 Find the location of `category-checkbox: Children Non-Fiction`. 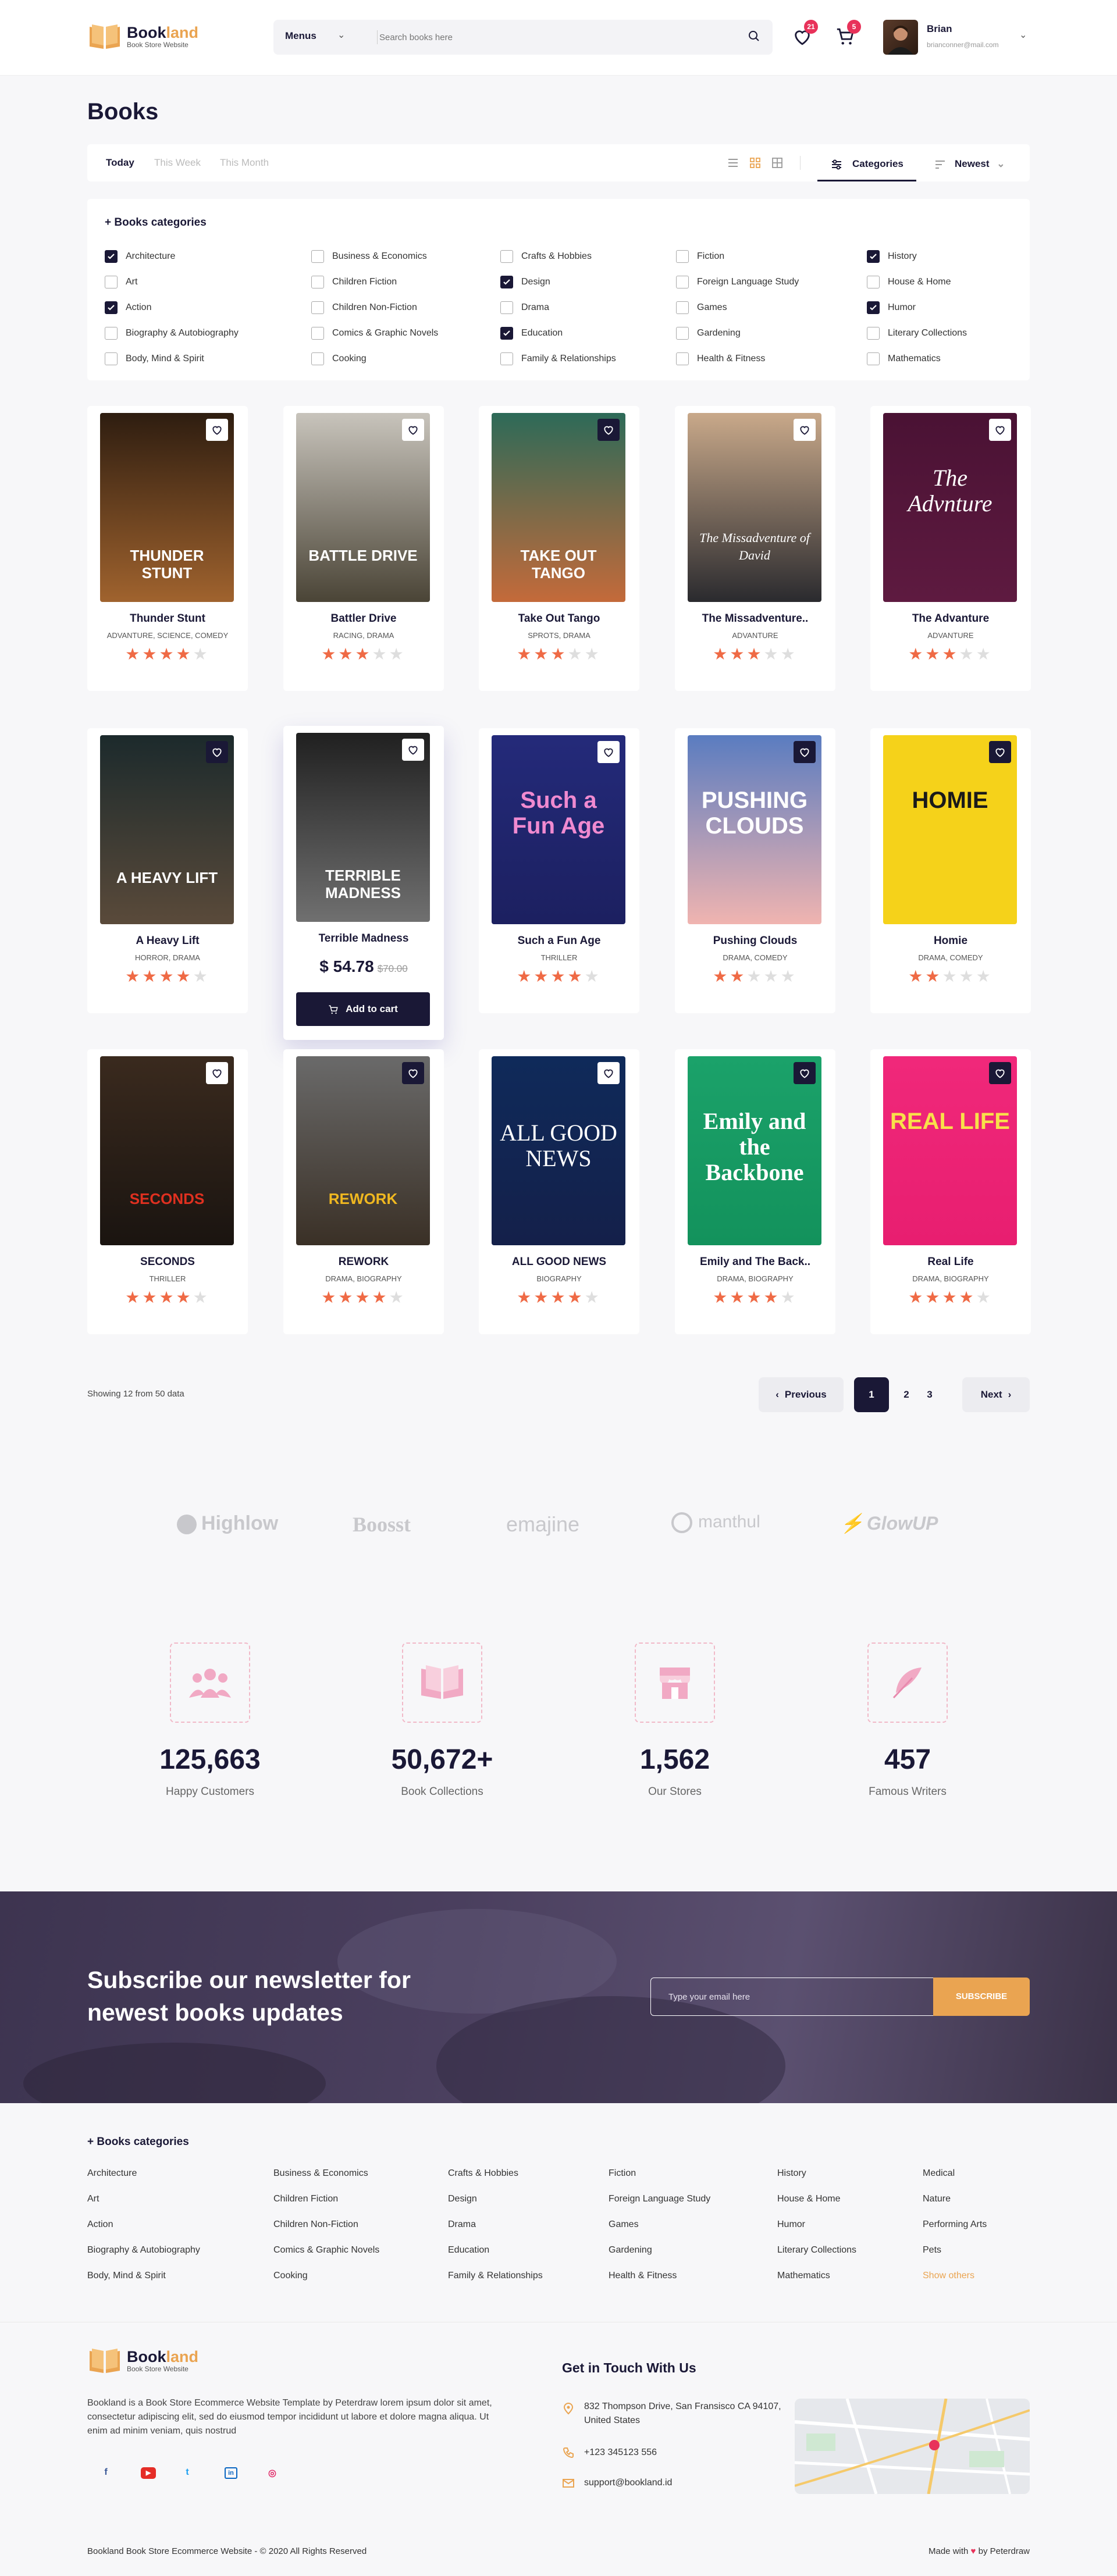

category-checkbox: Children Non-Fiction is located at coordinates (364, 307).